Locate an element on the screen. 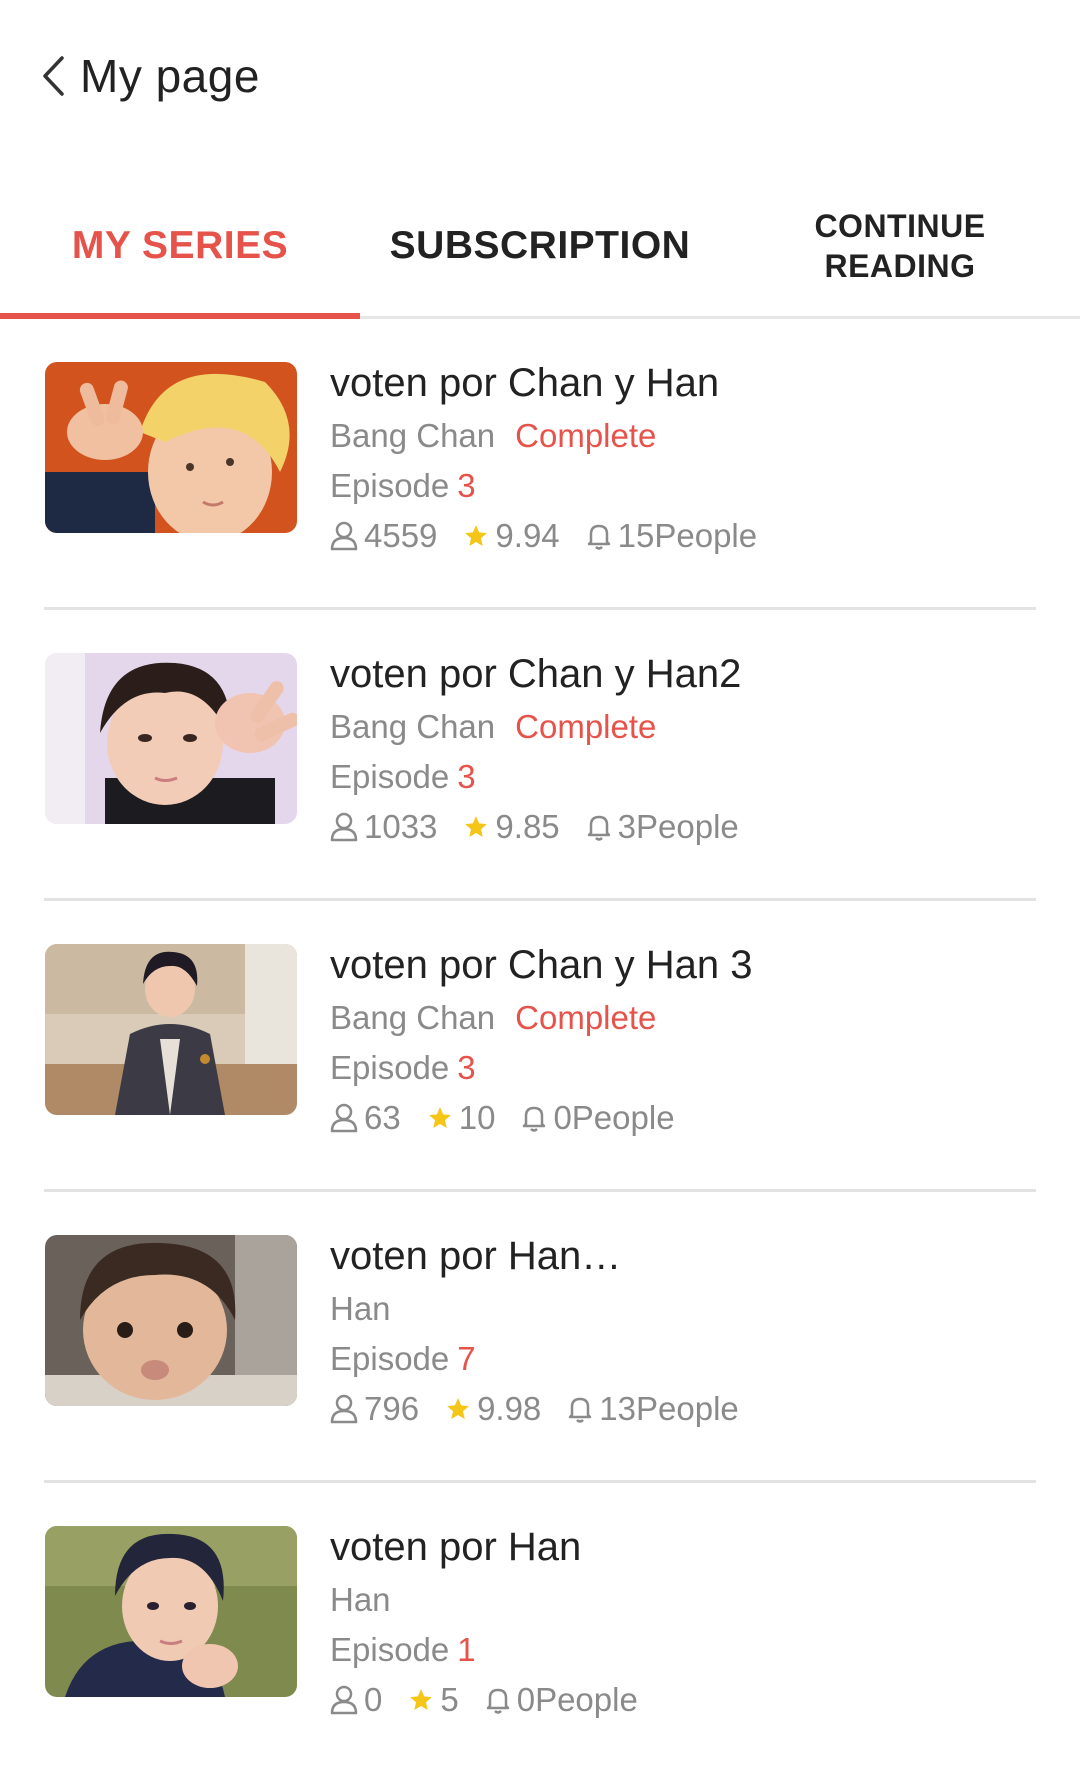 The height and width of the screenshot is (1774, 1080). series-stats: 0 5 0People is located at coordinates (685, 1700).